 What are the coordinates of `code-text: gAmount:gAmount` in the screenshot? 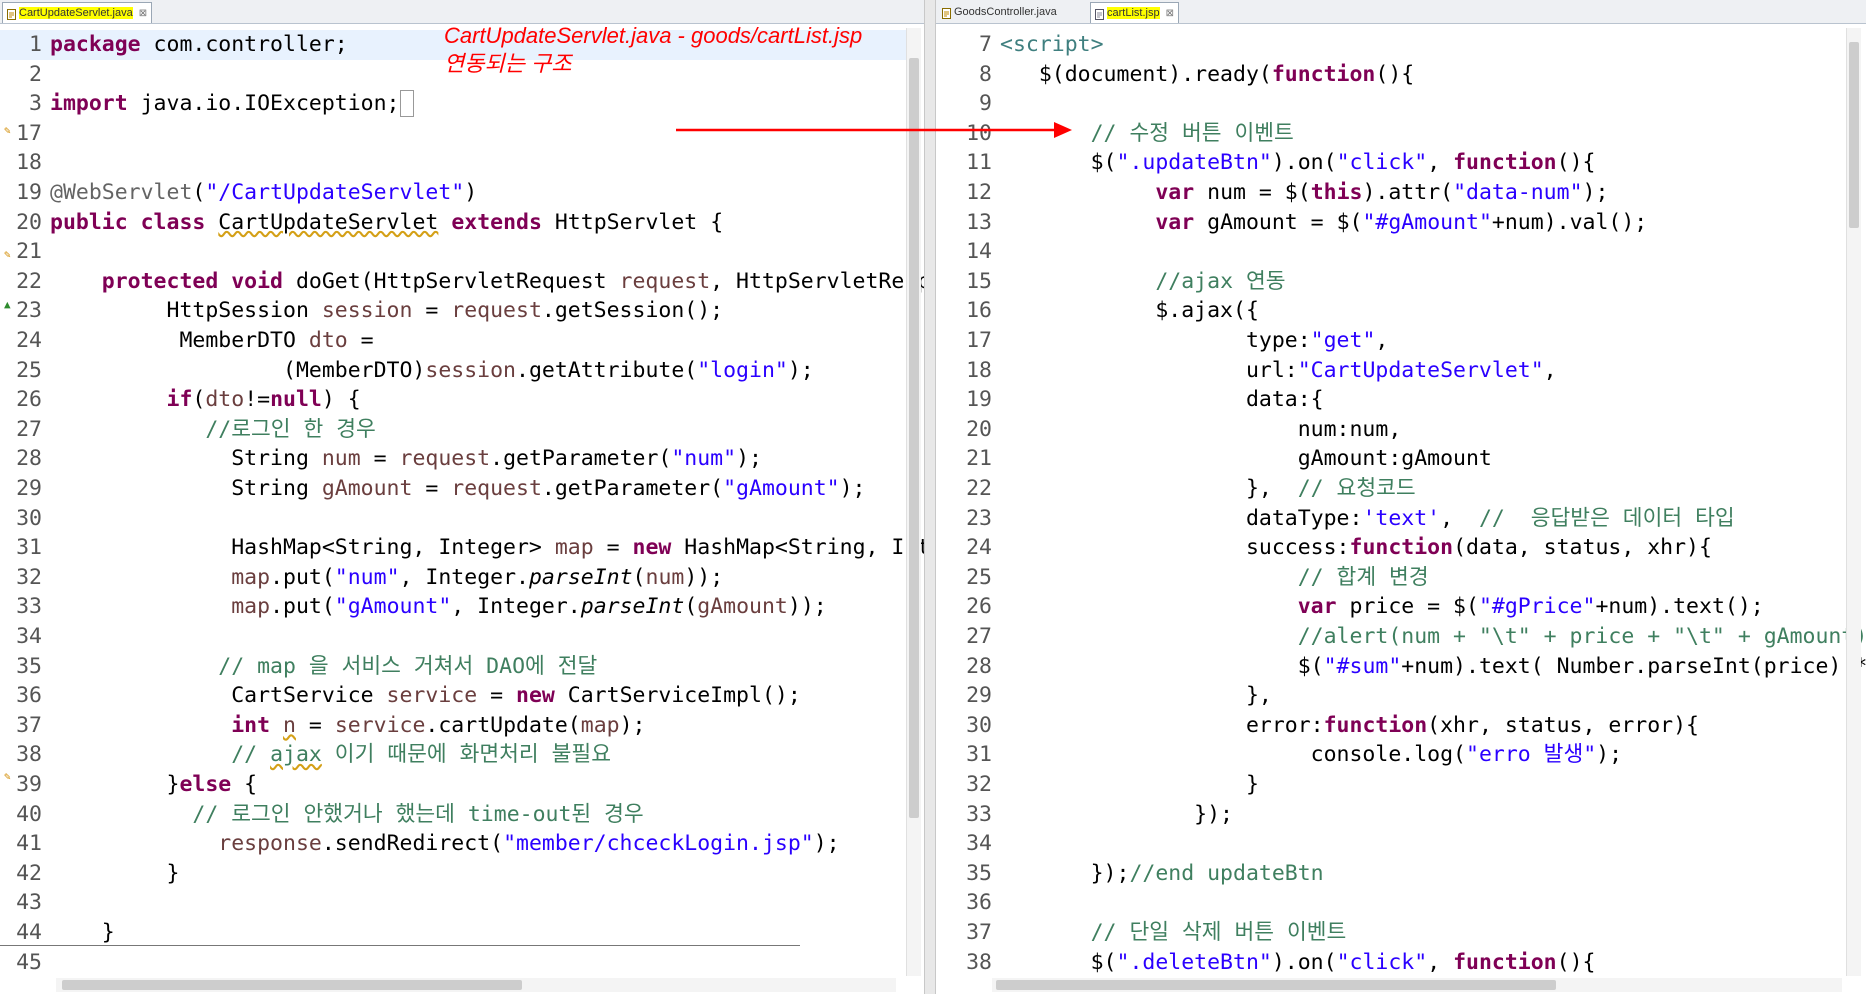 It's located at (1246, 459).